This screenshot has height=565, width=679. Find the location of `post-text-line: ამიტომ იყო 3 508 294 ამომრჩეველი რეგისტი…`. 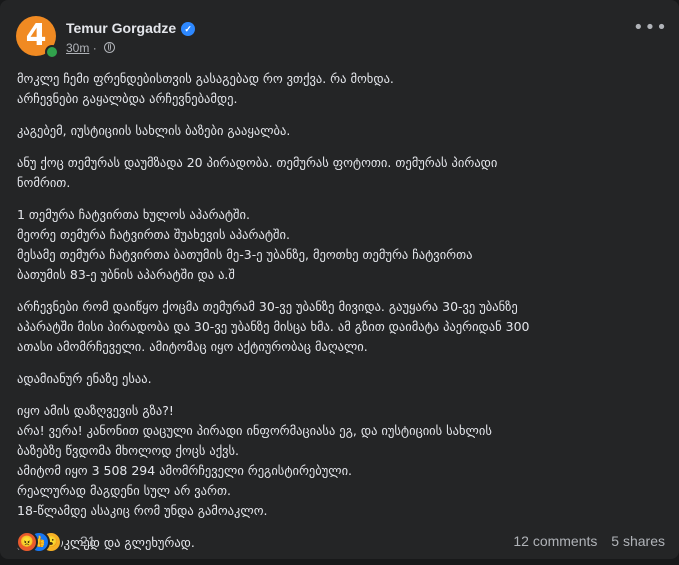

post-text-line: ამიტომ იყო 3 508 294 ამომრჩეველი რეგისტი… is located at coordinates (185, 470).